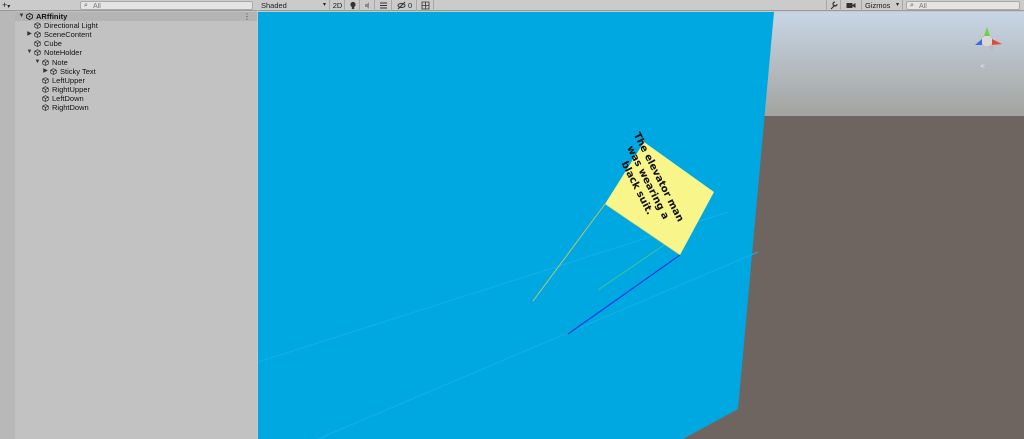  Describe the element at coordinates (7, 225) in the screenshot. I see `hierarchy-gutter` at that location.